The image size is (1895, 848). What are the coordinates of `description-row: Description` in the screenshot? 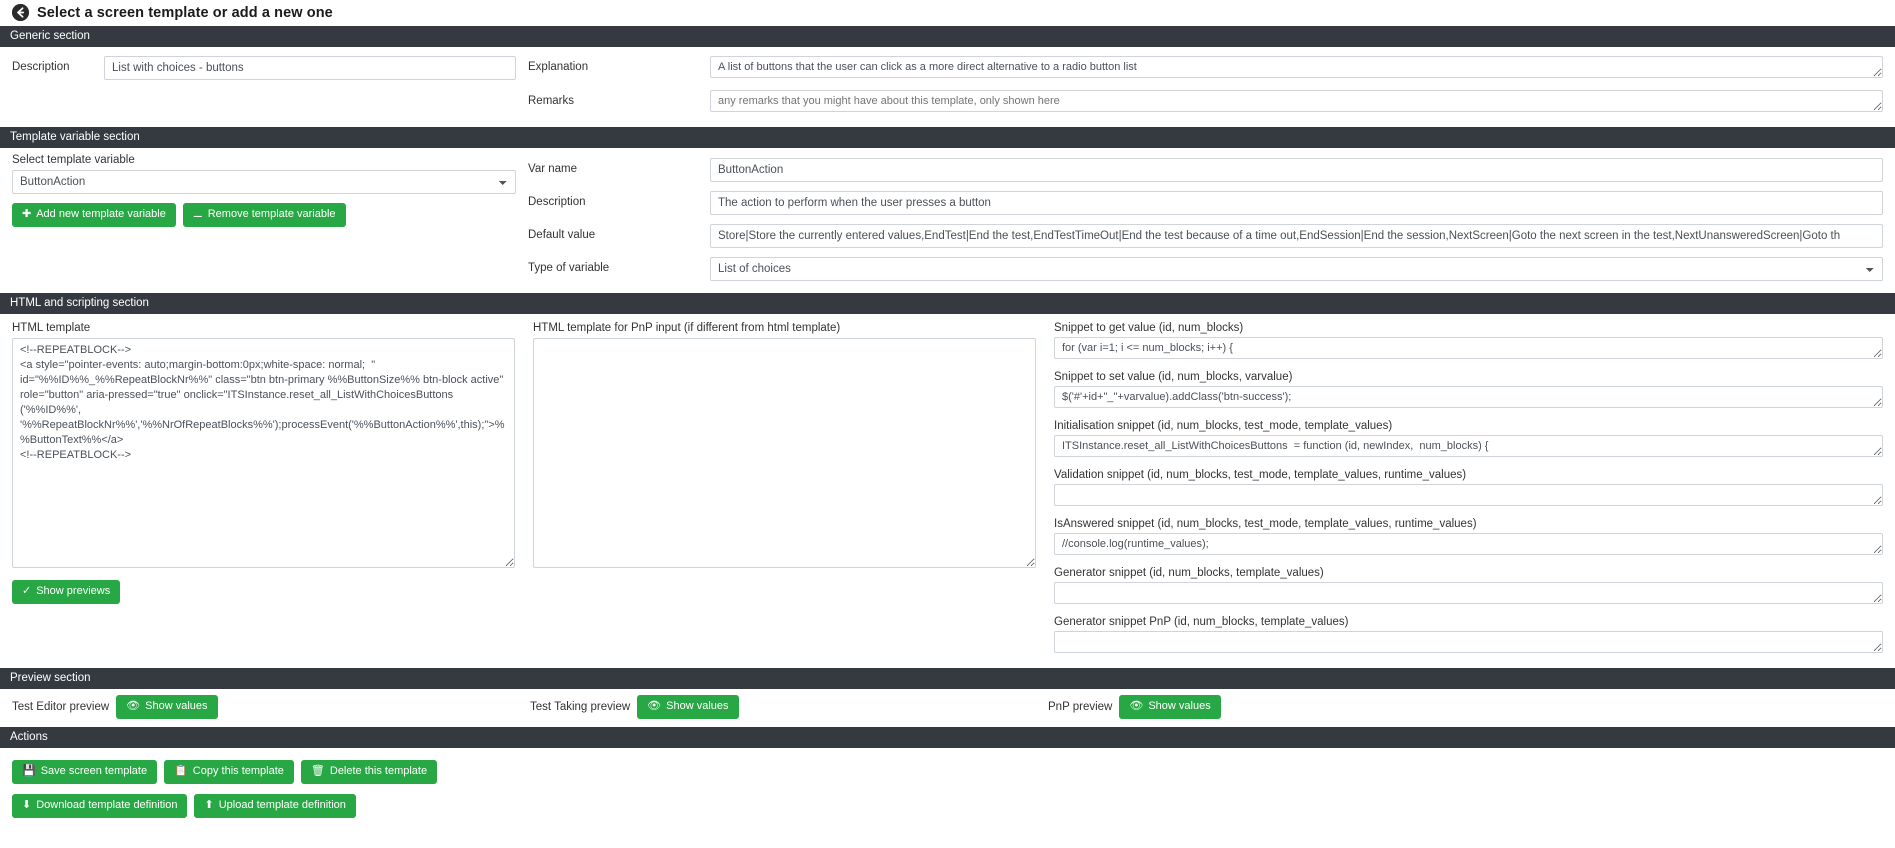 It's located at (264, 68).